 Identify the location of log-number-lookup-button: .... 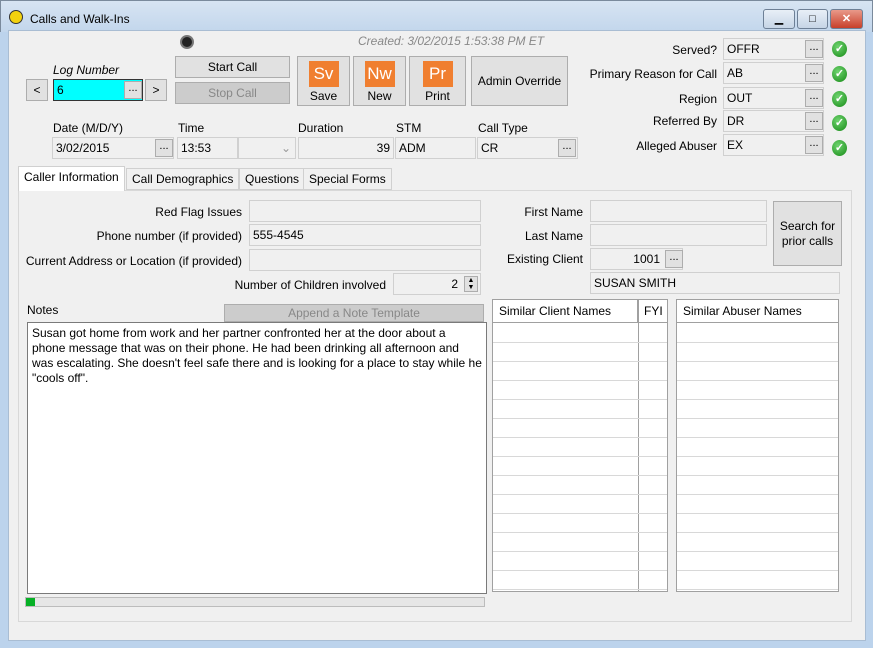
(133, 90).